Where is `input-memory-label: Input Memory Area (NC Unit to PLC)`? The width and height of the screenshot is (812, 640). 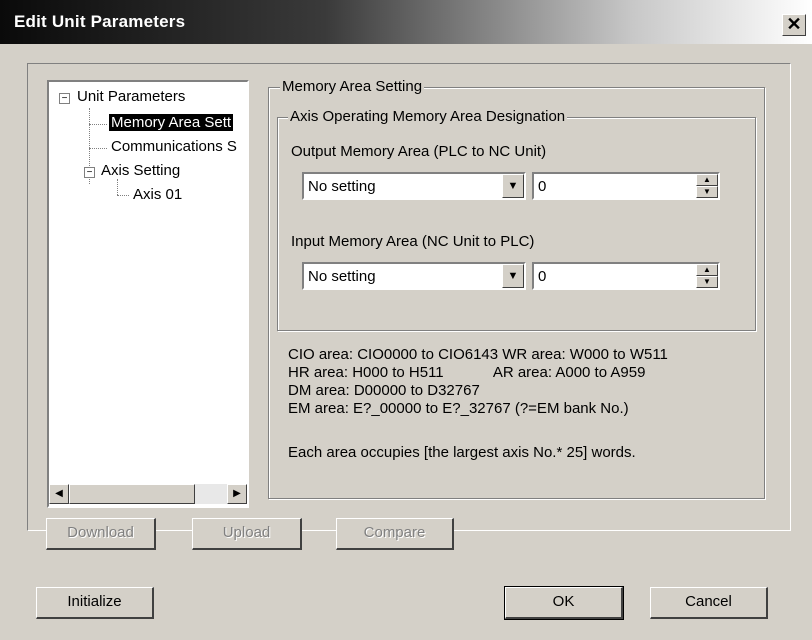
input-memory-label: Input Memory Area (NC Unit to PLC) is located at coordinates (413, 241).